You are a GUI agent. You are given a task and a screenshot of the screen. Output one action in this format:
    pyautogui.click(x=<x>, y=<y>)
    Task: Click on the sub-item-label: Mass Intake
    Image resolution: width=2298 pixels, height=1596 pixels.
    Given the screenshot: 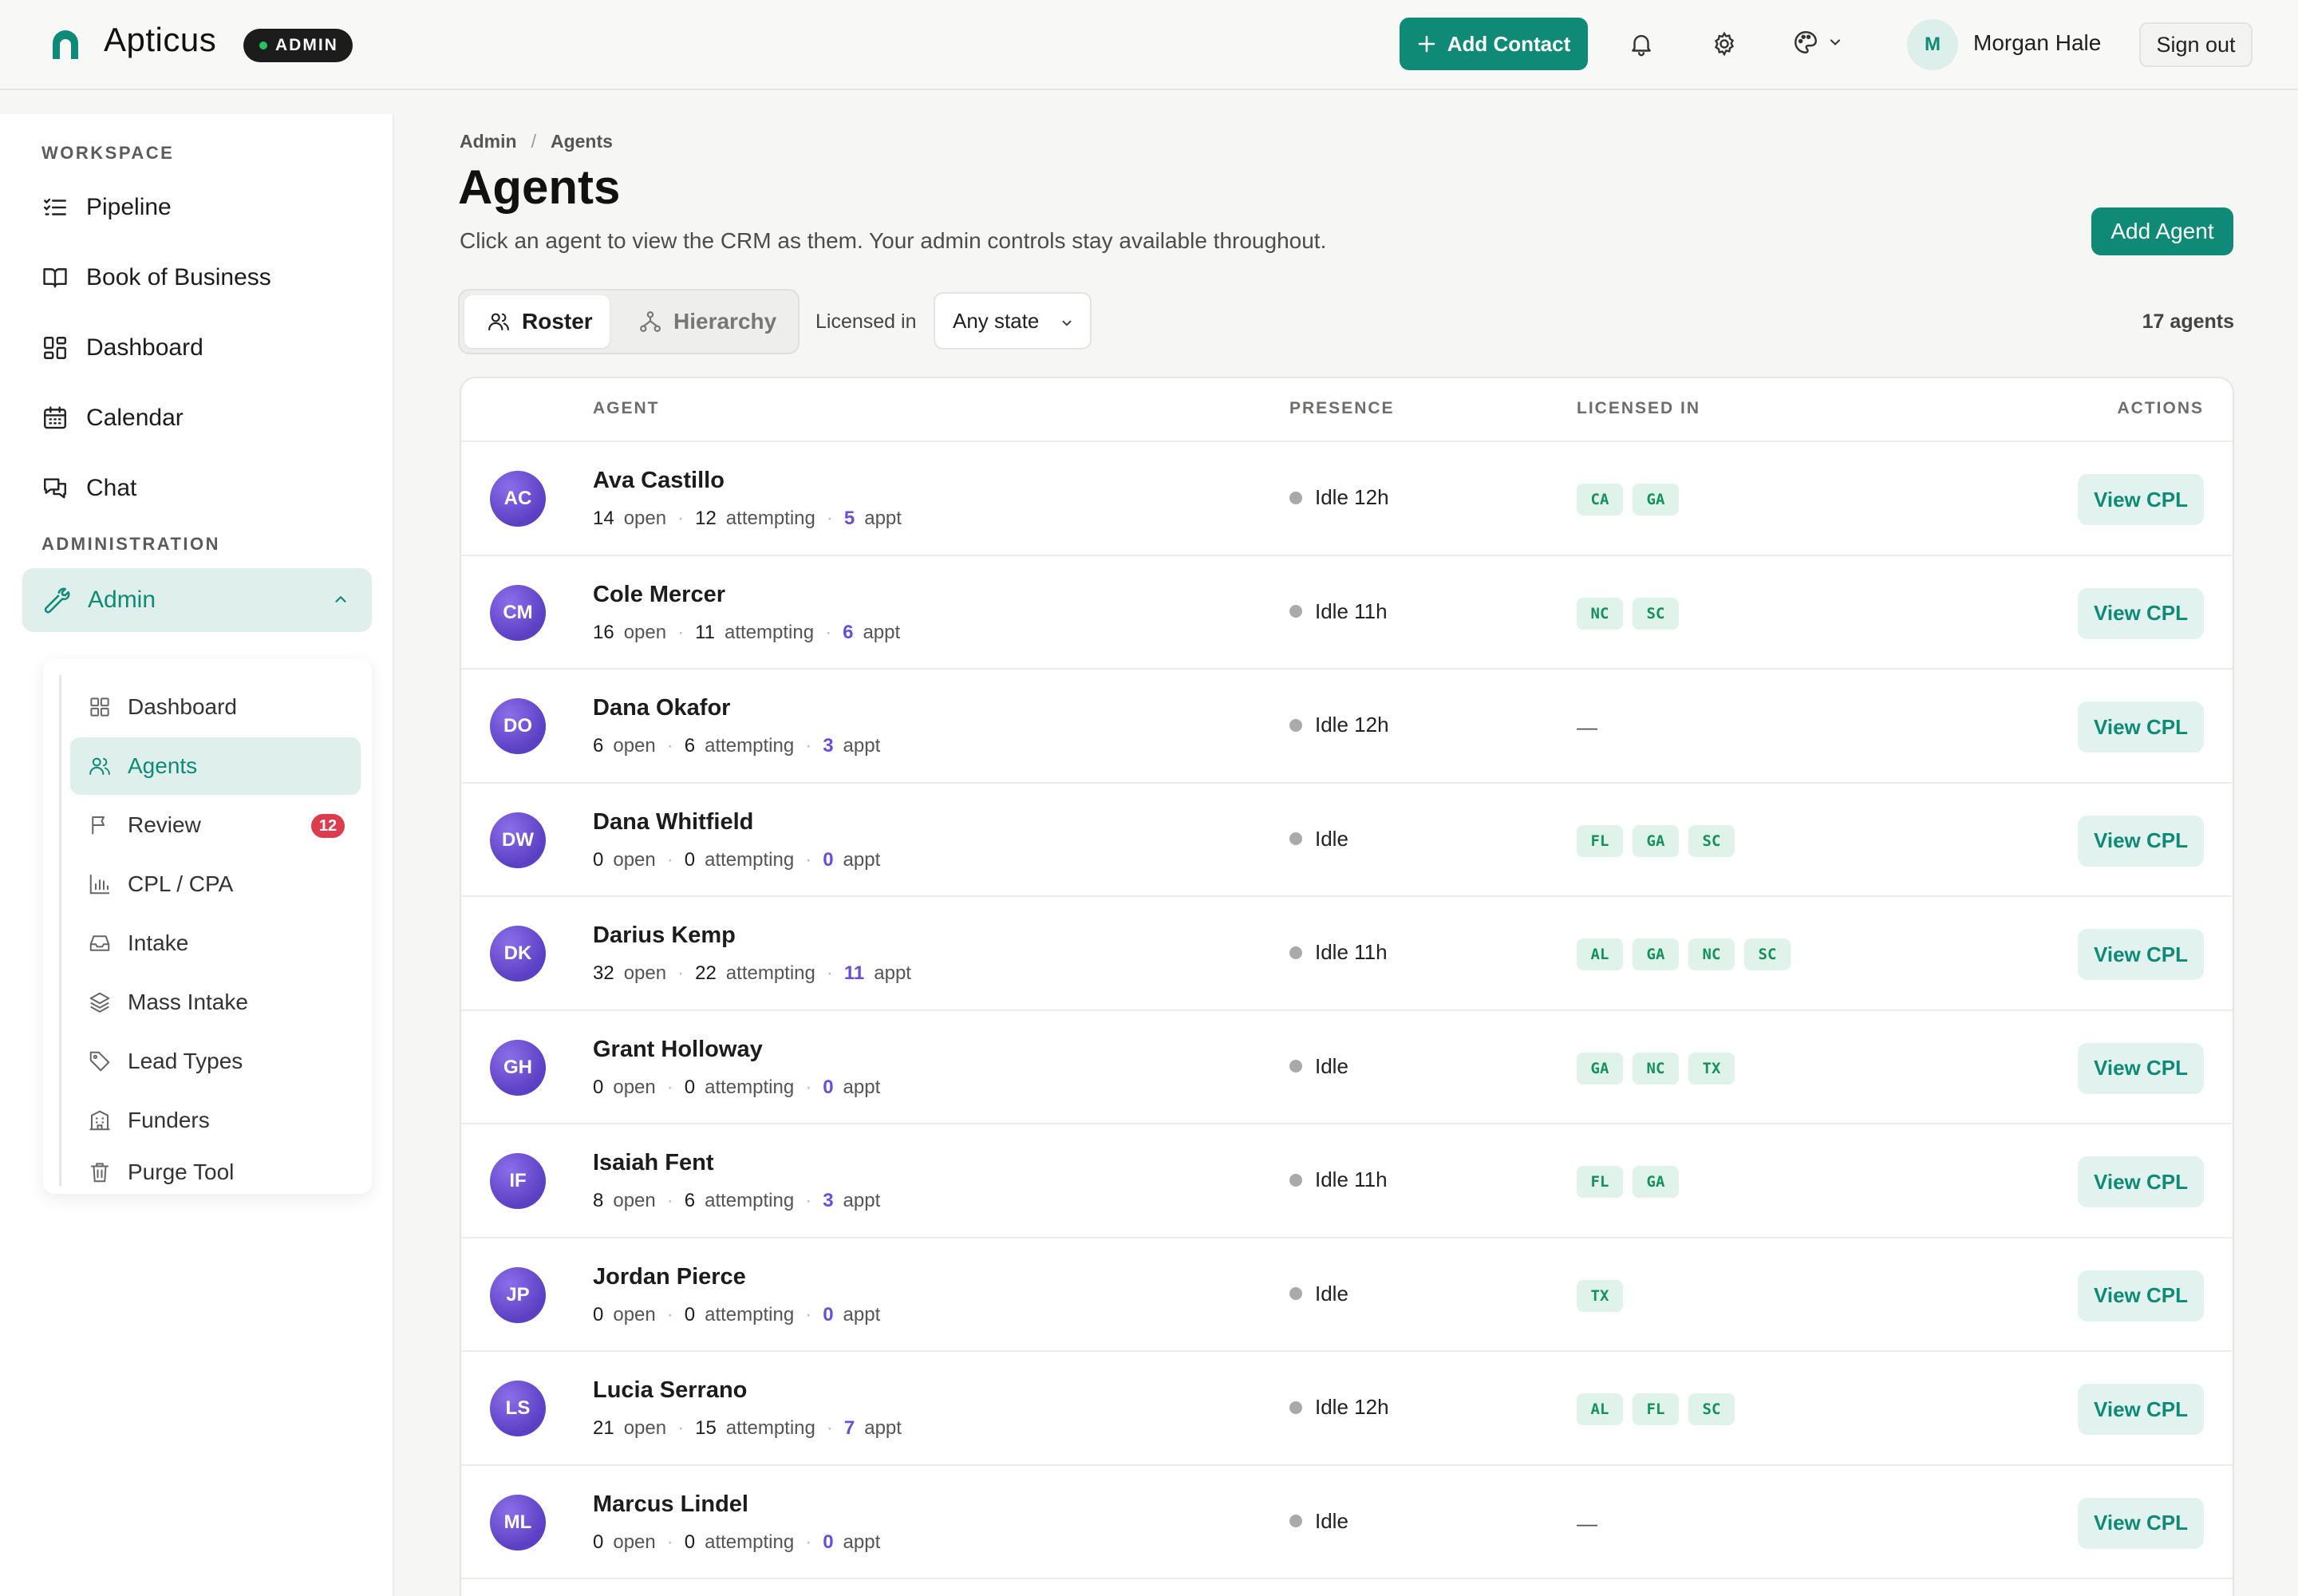 What is the action you would take?
    pyautogui.click(x=188, y=1002)
    